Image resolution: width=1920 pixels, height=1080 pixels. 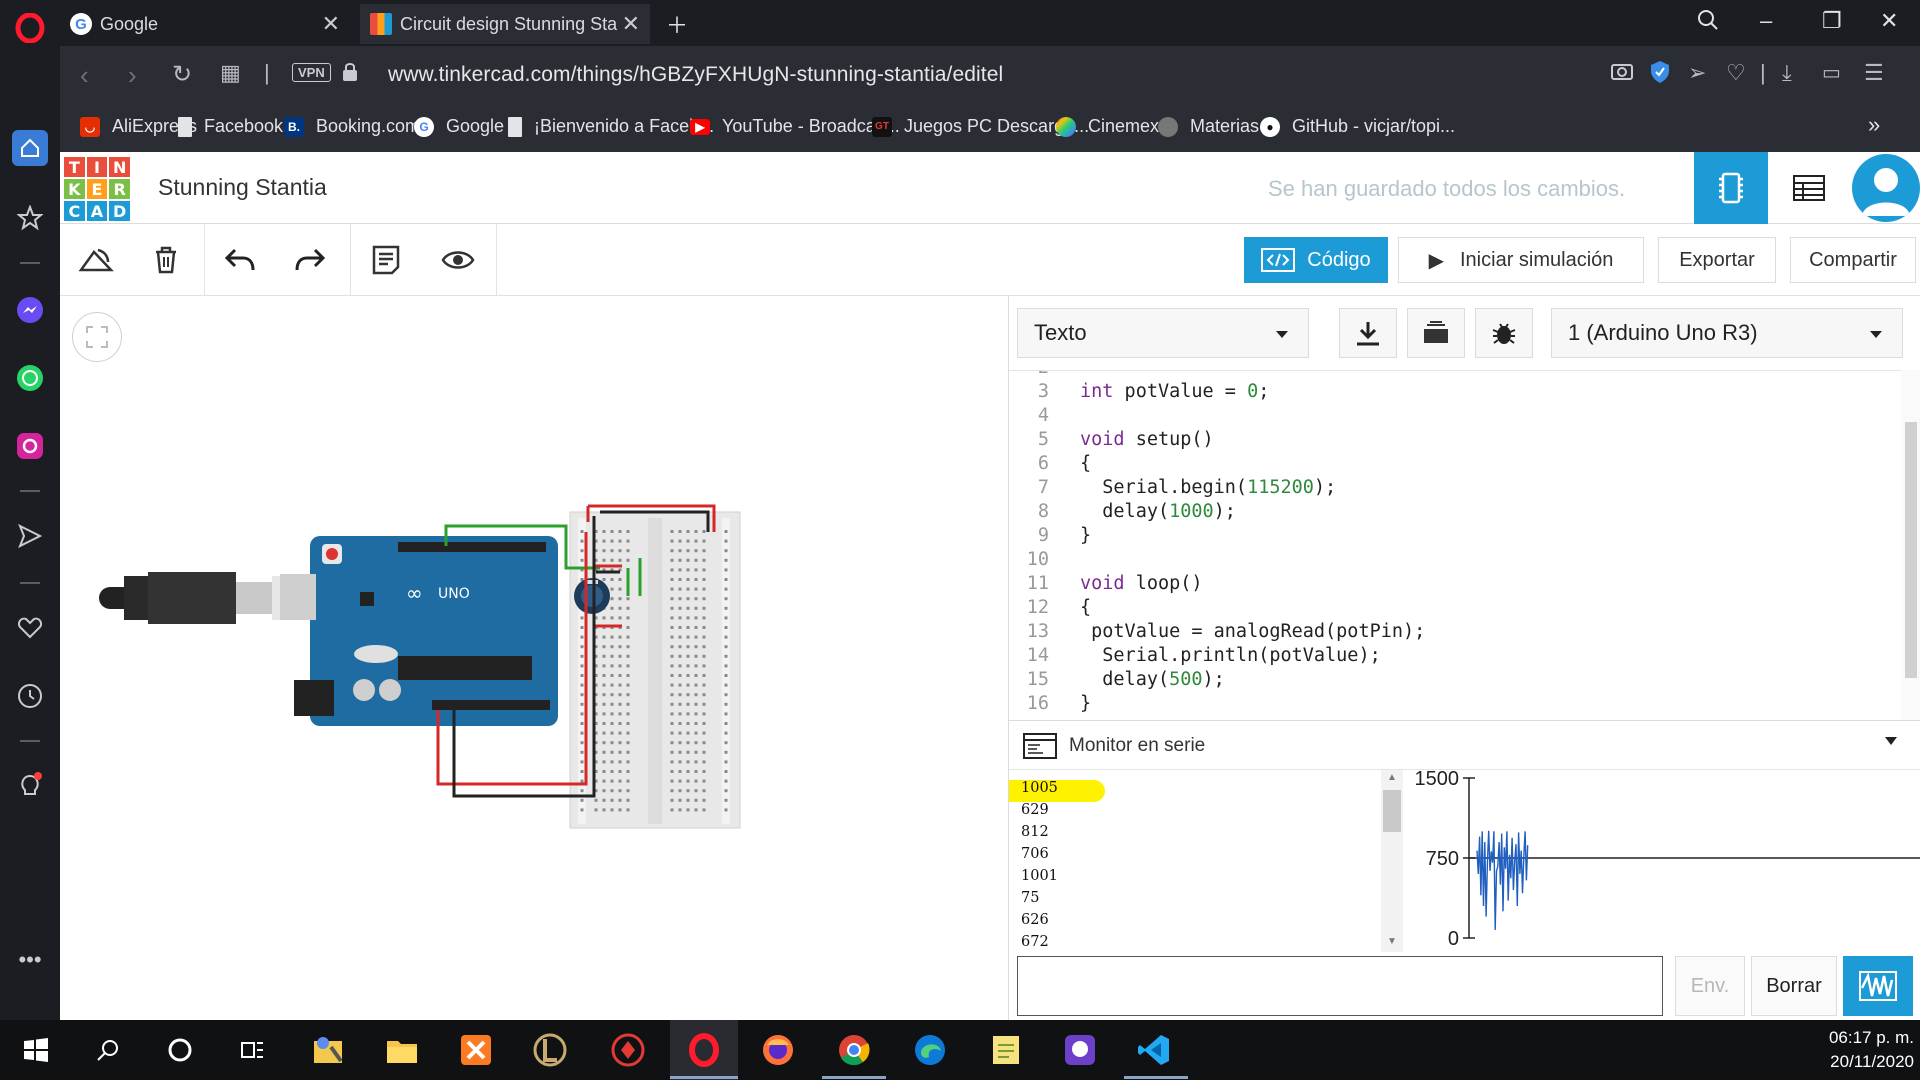 What do you see at coordinates (459, 126) in the screenshot?
I see `bookmark-google: G Google` at bounding box center [459, 126].